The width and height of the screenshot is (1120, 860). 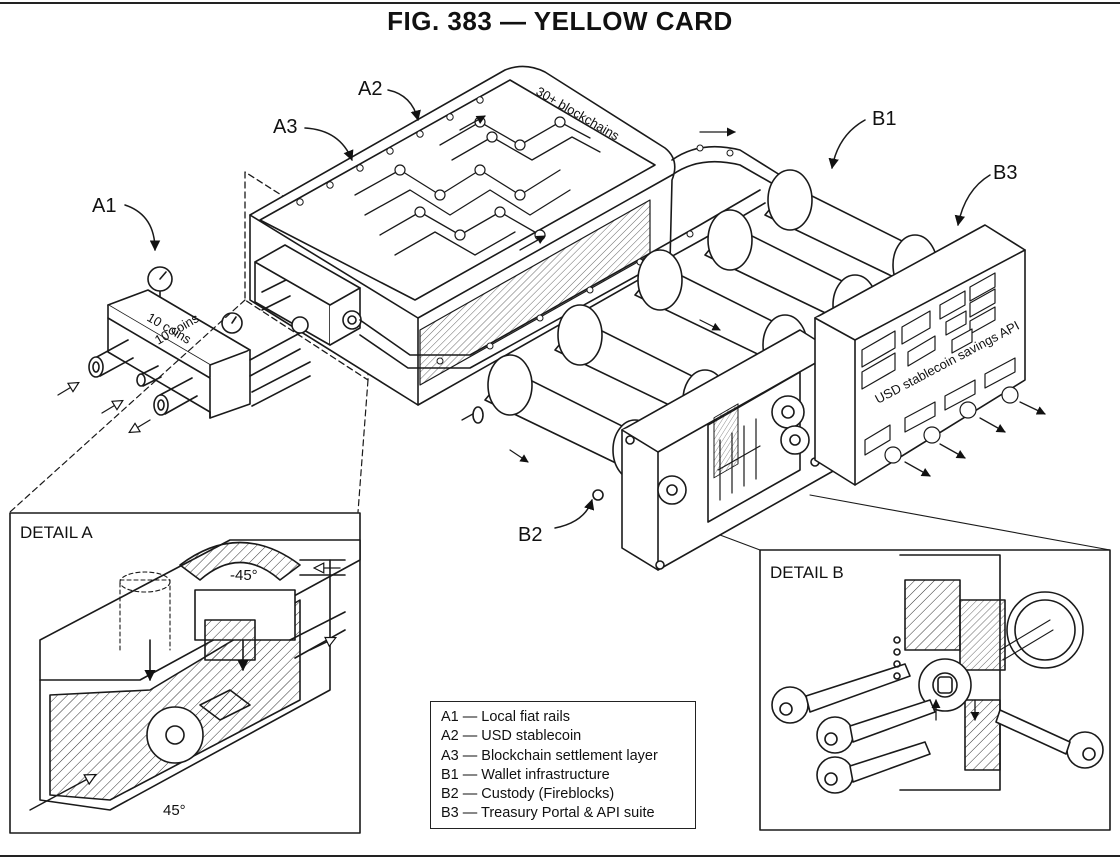 What do you see at coordinates (285, 127) in the screenshot?
I see `label-a3: A3` at bounding box center [285, 127].